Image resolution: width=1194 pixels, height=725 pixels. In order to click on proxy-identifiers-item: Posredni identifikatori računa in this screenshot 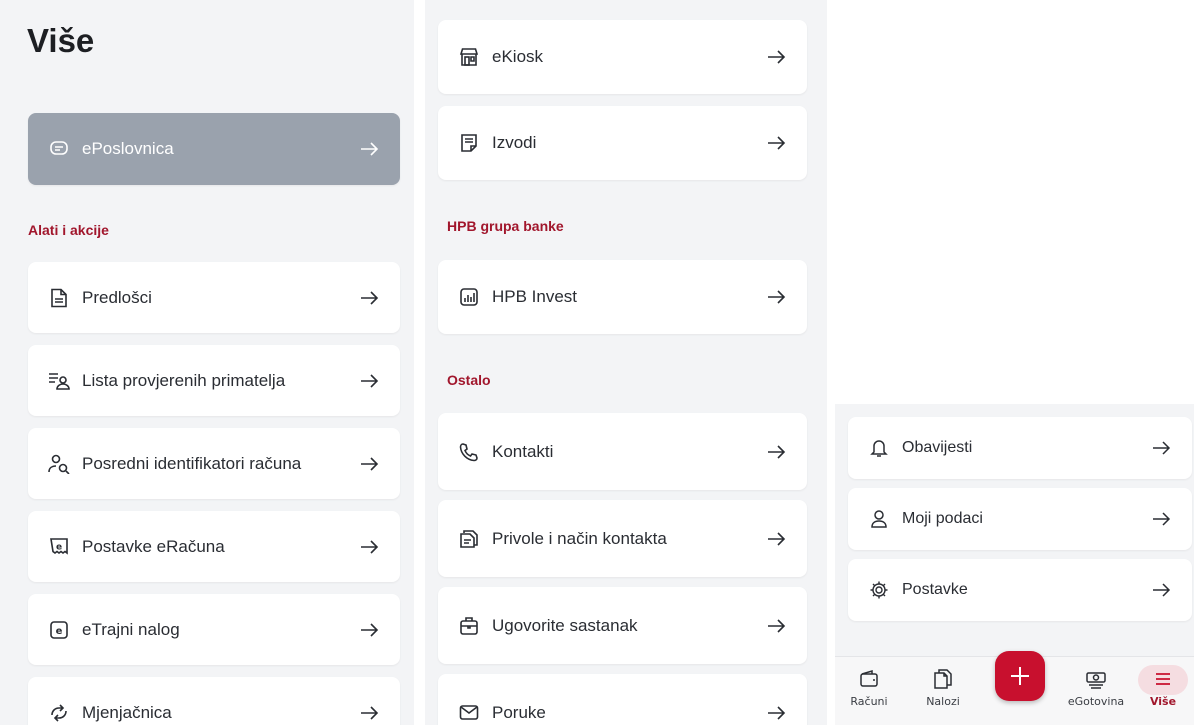, I will do `click(214, 463)`.